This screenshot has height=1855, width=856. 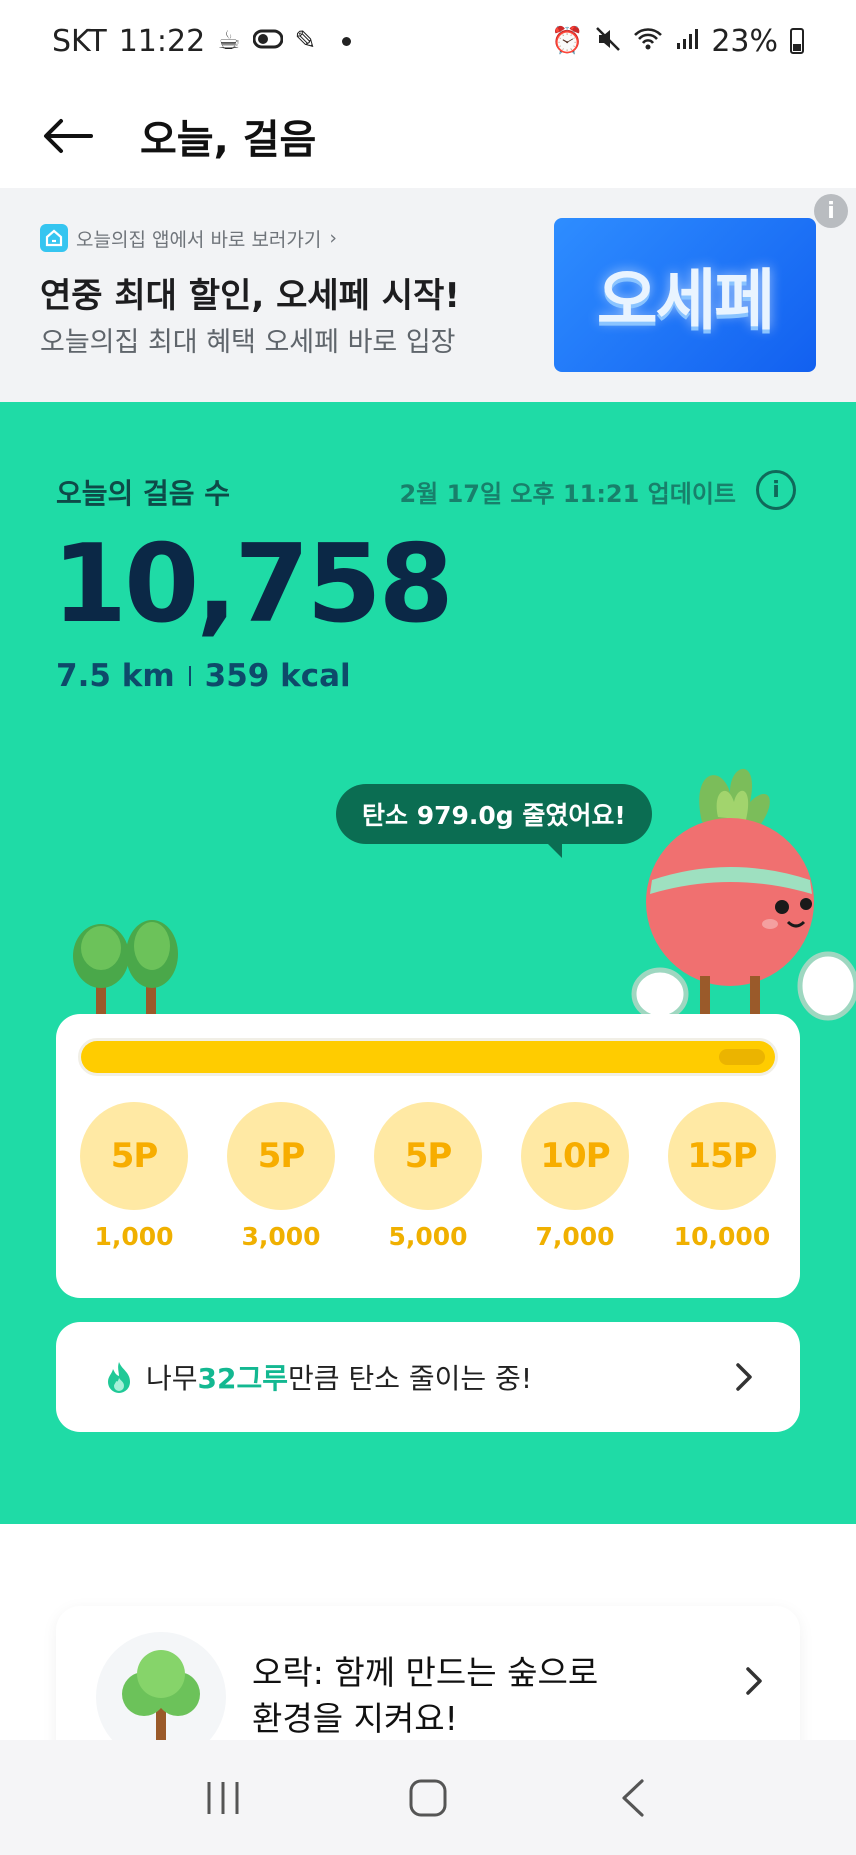 I want to click on status-bar: SKT 11:22 ☕ ✎ ⏰ 23%, so click(x=428, y=41).